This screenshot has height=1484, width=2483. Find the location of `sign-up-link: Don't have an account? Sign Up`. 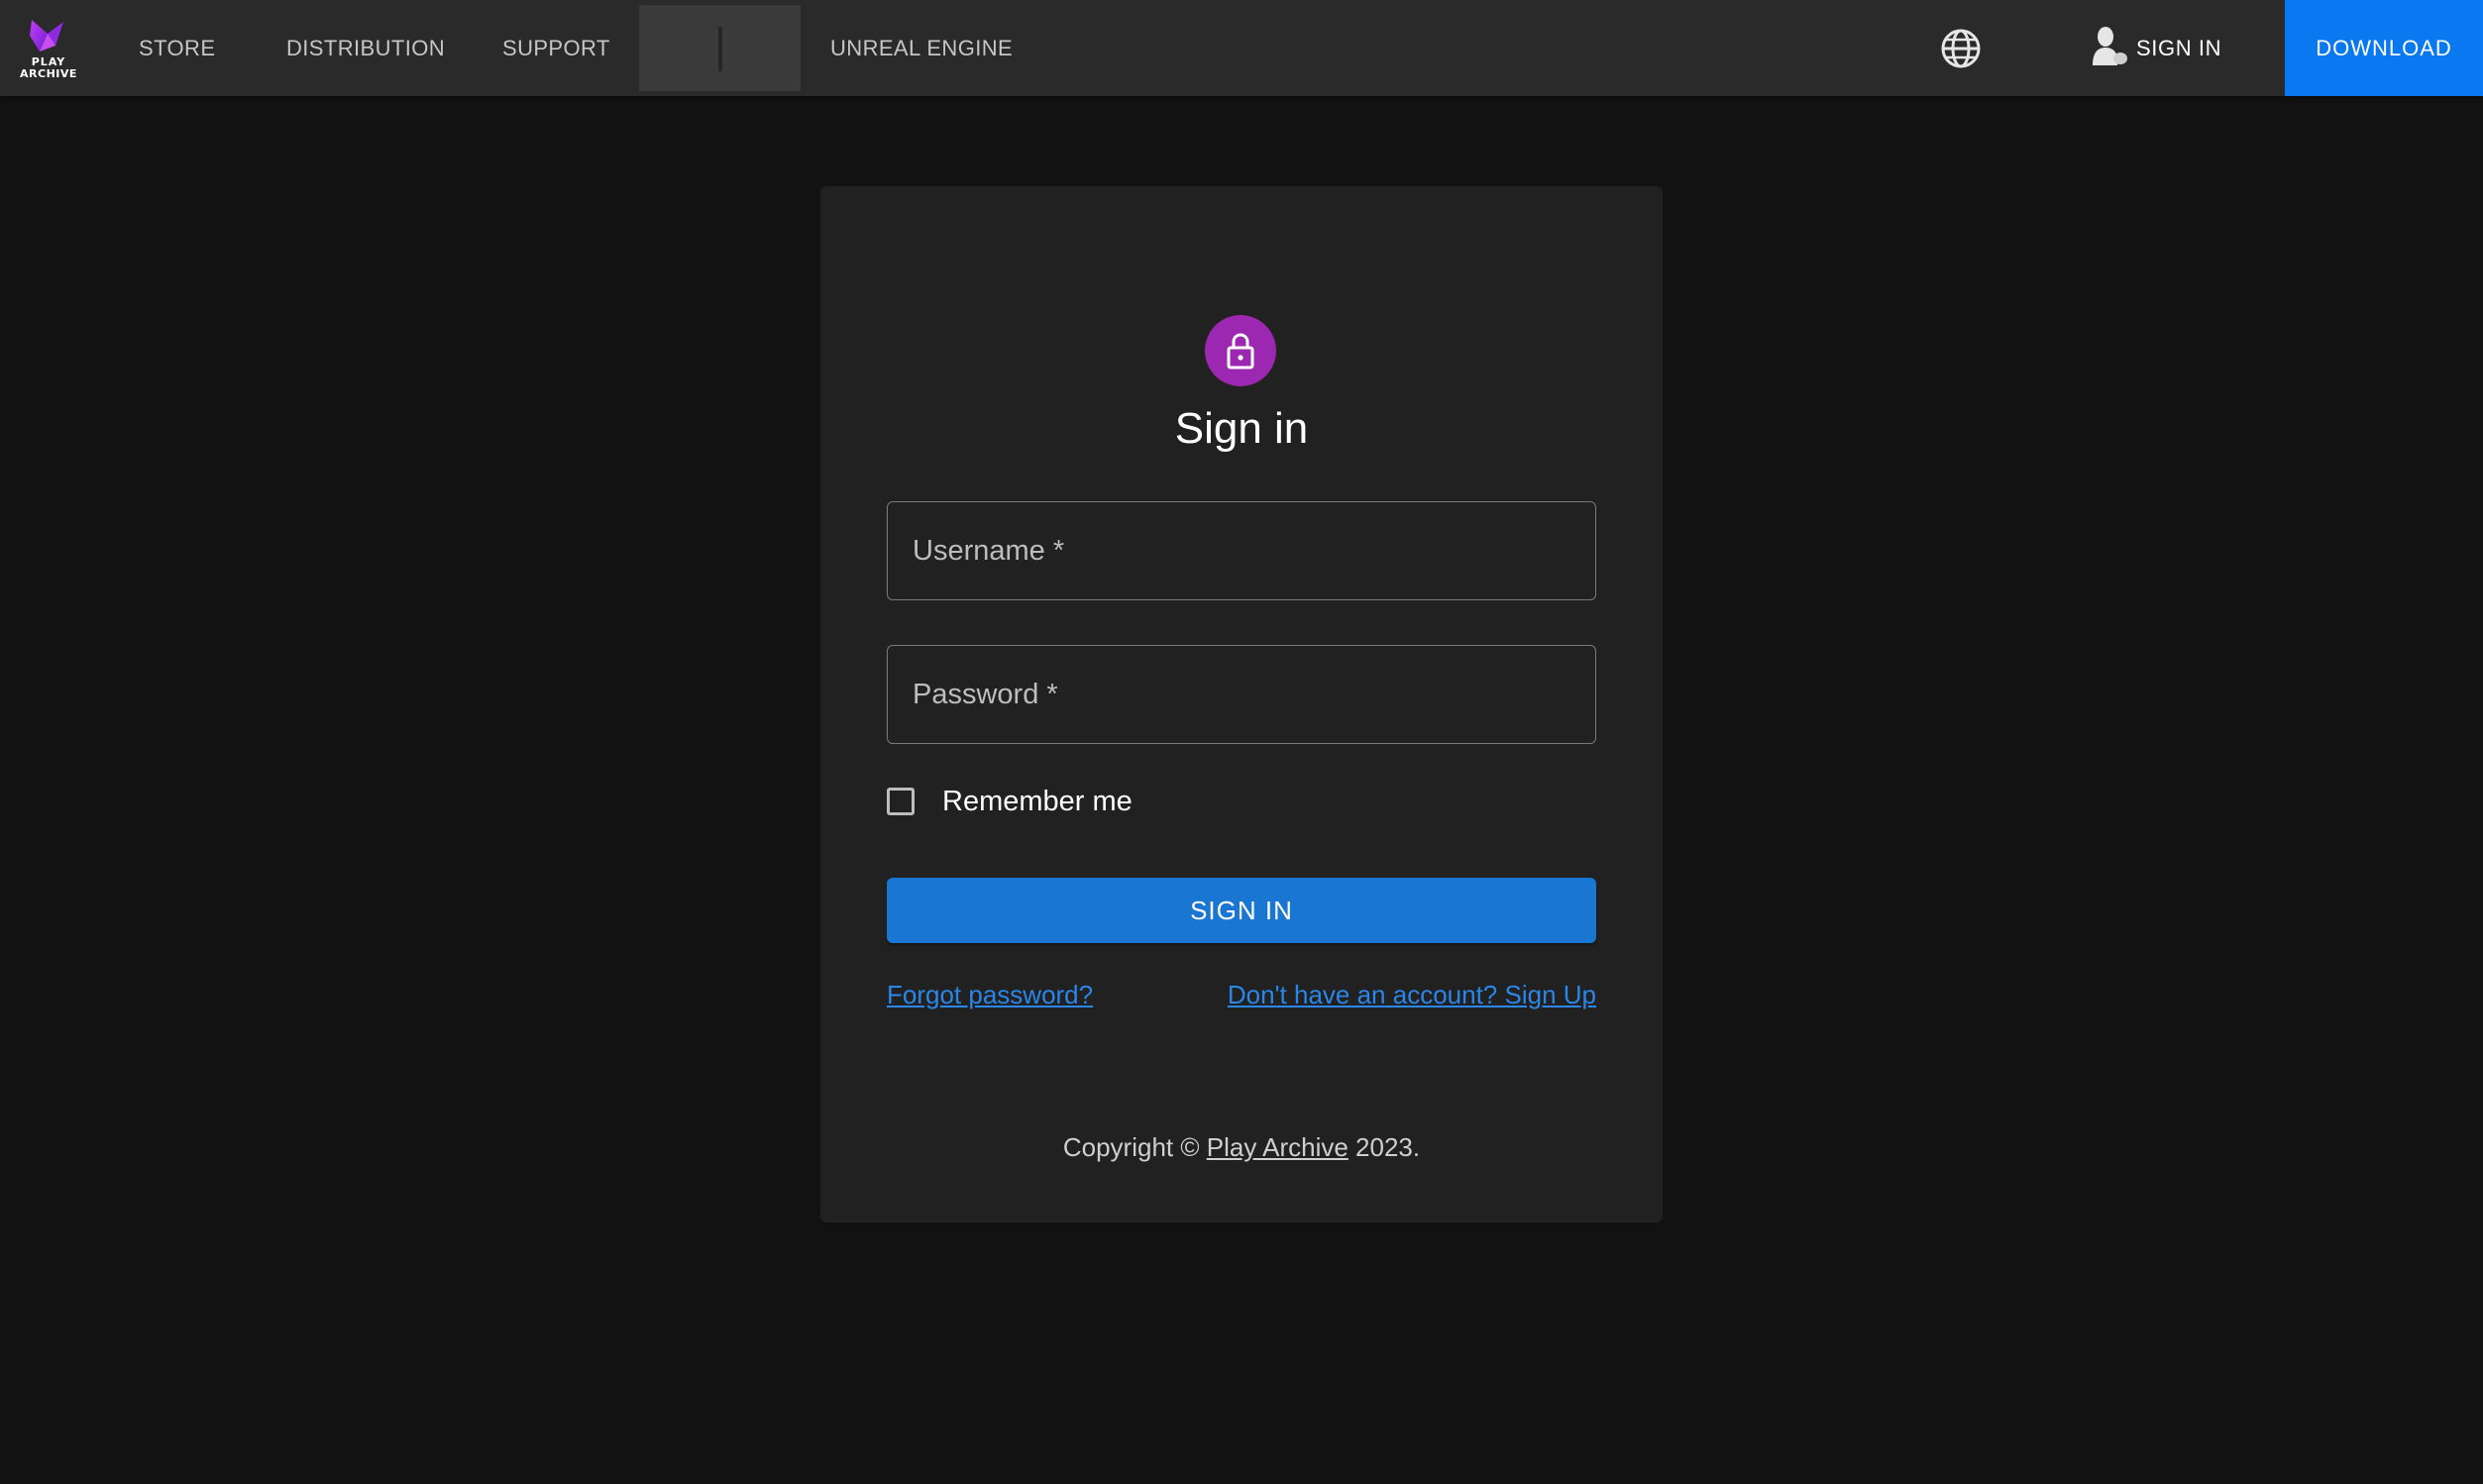

sign-up-link: Don't have an account? Sign Up is located at coordinates (1412, 995).